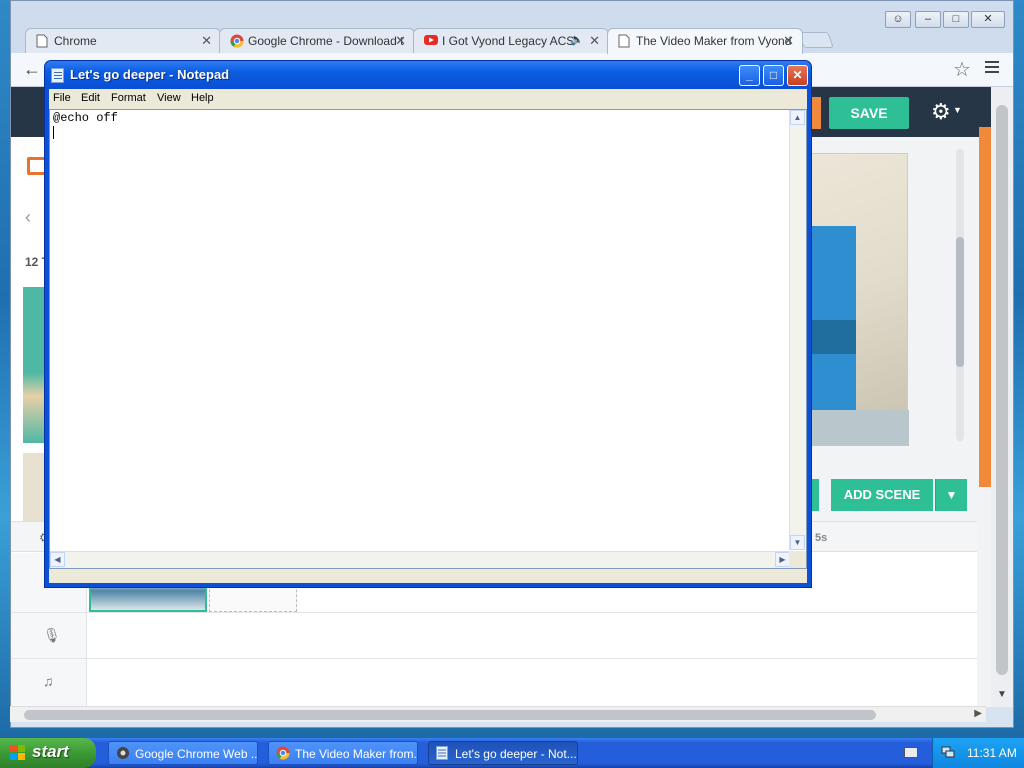  What do you see at coordinates (123, 40) in the screenshot?
I see `tab-chrome: Chrome ✕` at bounding box center [123, 40].